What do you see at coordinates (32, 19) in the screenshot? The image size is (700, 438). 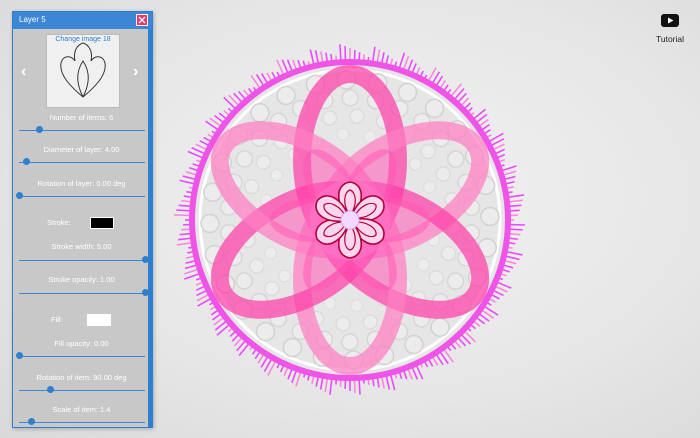 I see `panel-title: Layer 5` at bounding box center [32, 19].